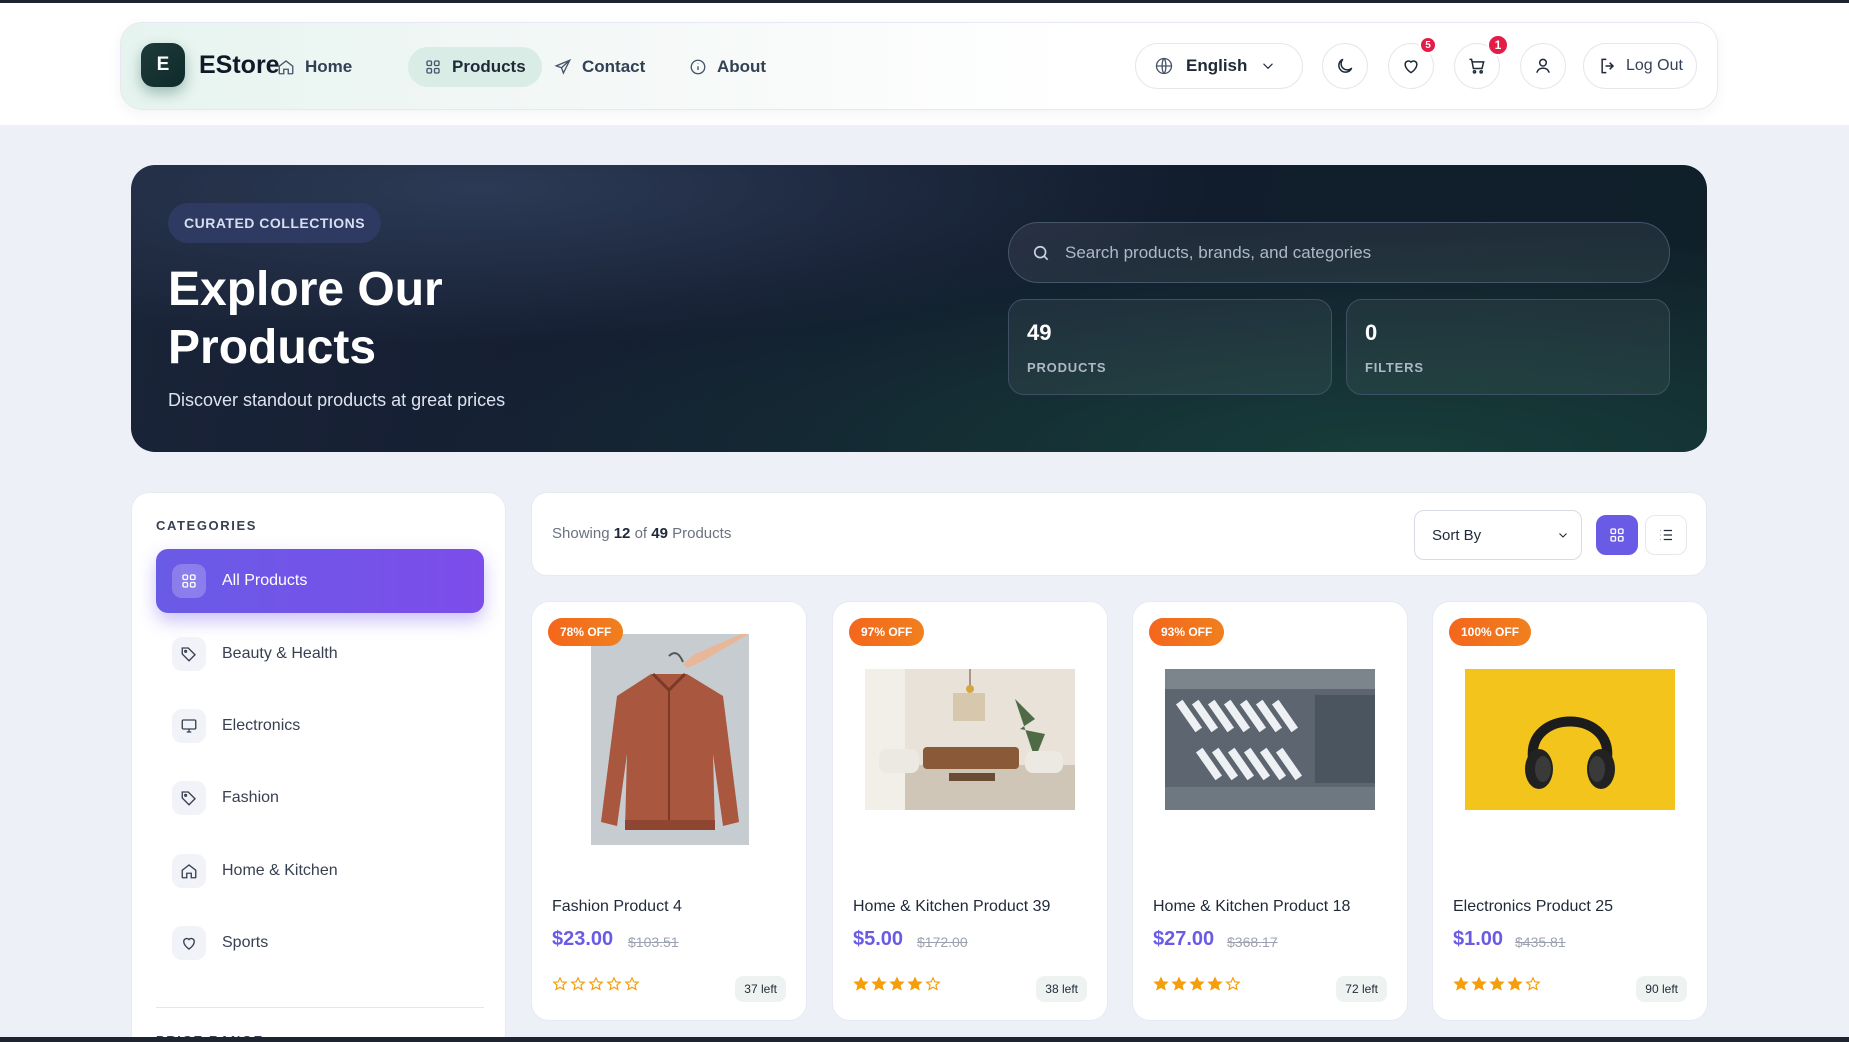 Image resolution: width=1849 pixels, height=1042 pixels. Describe the element at coordinates (1252, 942) in the screenshot. I see `product-old-price: $368.17` at that location.